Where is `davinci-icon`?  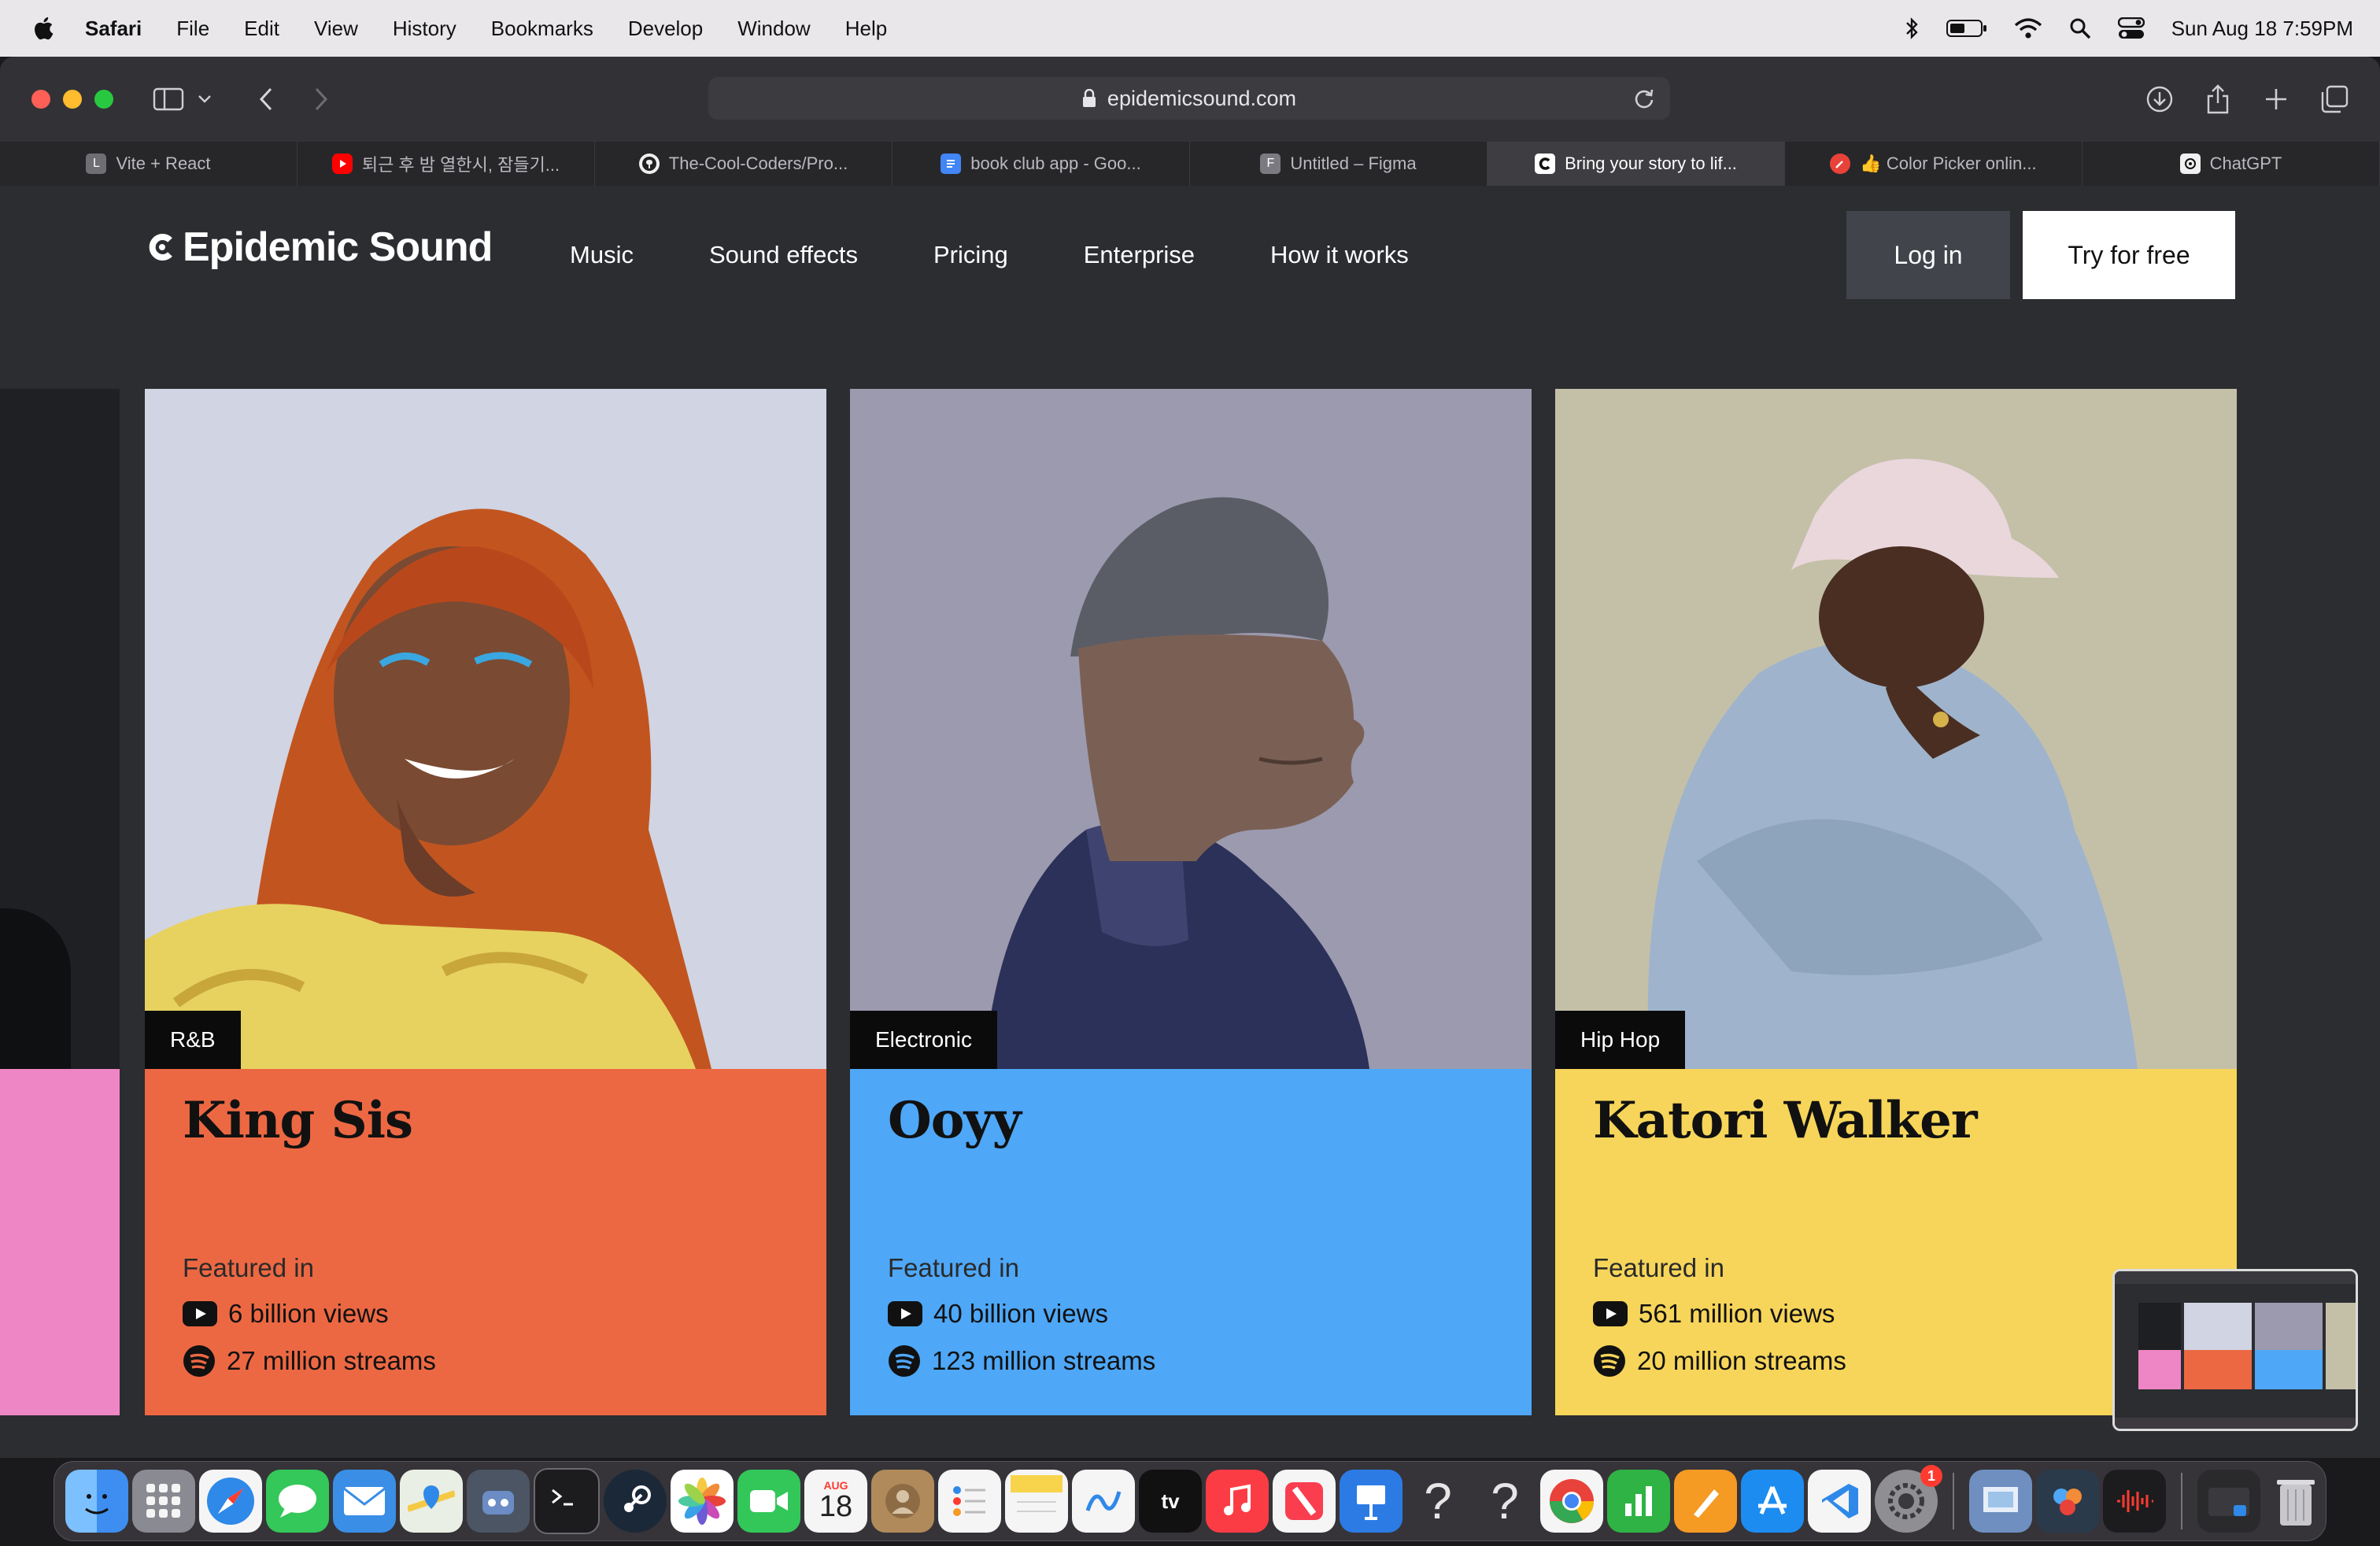 davinci-icon is located at coordinates (2067, 1502).